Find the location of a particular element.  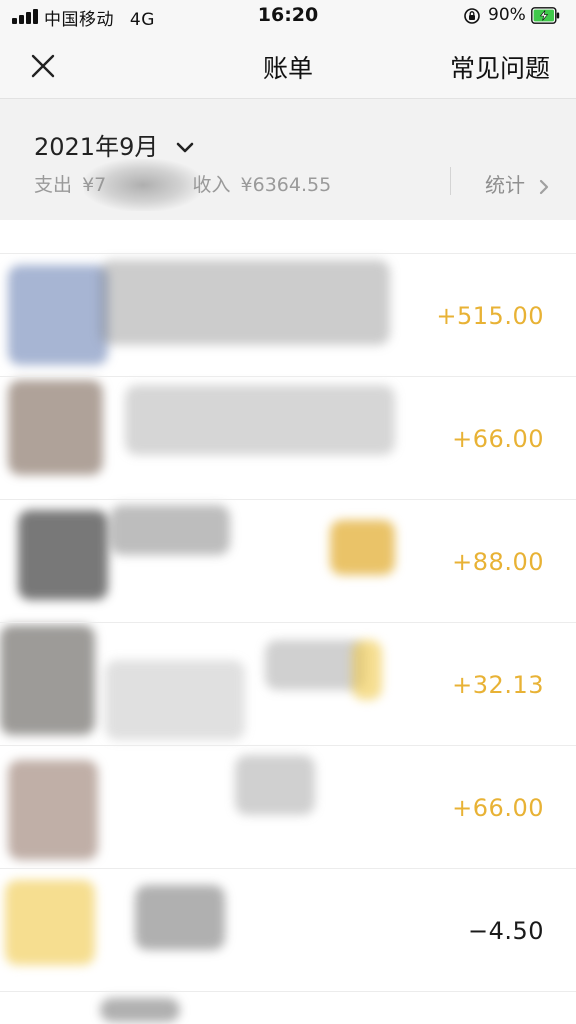

faq-button: 常见问题 is located at coordinates (500, 67).